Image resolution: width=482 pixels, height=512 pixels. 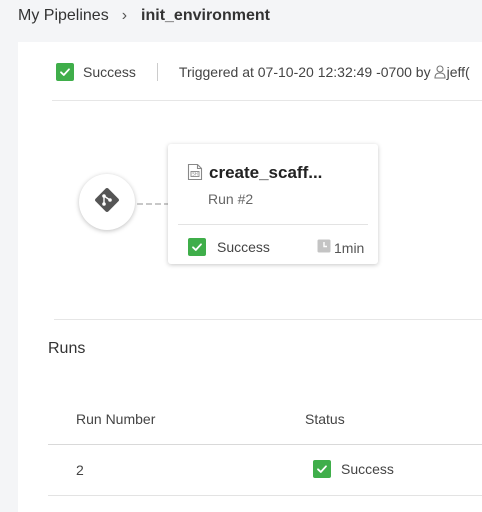 I want to click on job-status: Success, so click(x=229, y=247).